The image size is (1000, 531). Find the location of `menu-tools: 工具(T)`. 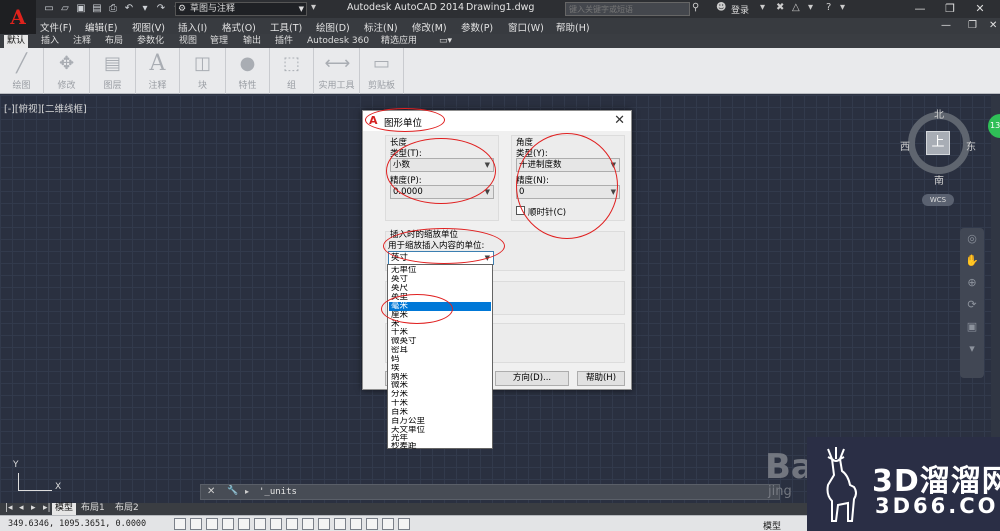

menu-tools: 工具(T) is located at coordinates (286, 27).